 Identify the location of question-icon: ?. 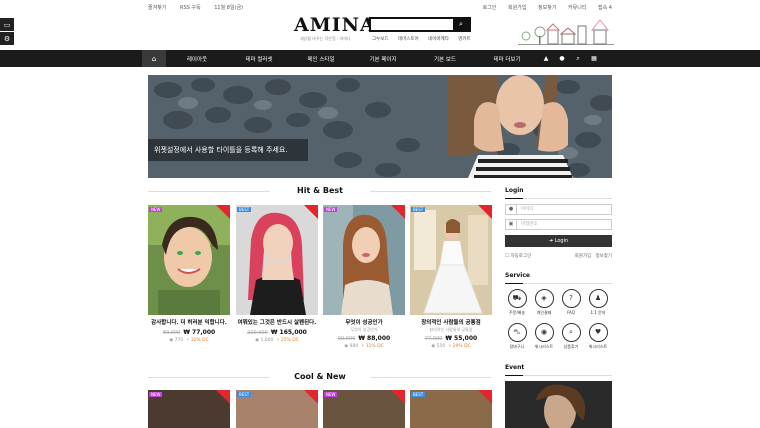
(571, 298).